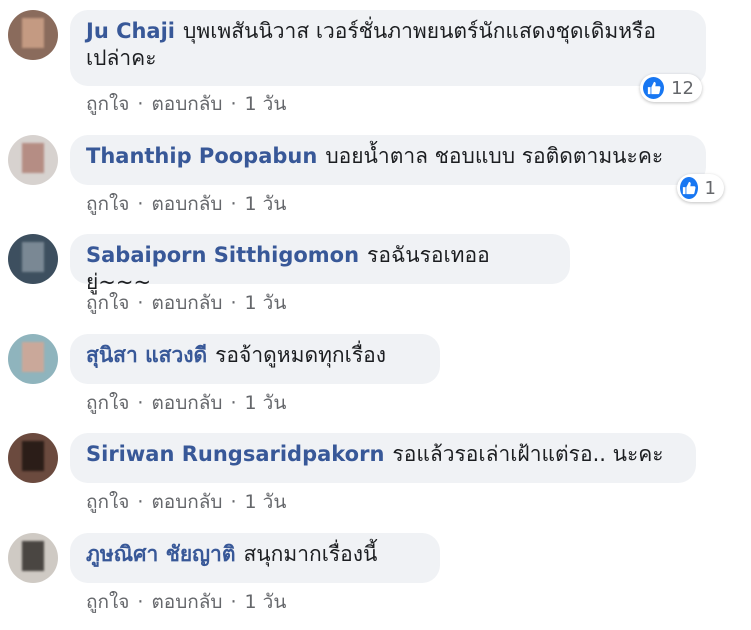 This screenshot has width=751, height=630. What do you see at coordinates (494, 156) in the screenshot?
I see `comment-text: บอยน้ำตาล ชอบแบบ รอติดตามนะคะ` at bounding box center [494, 156].